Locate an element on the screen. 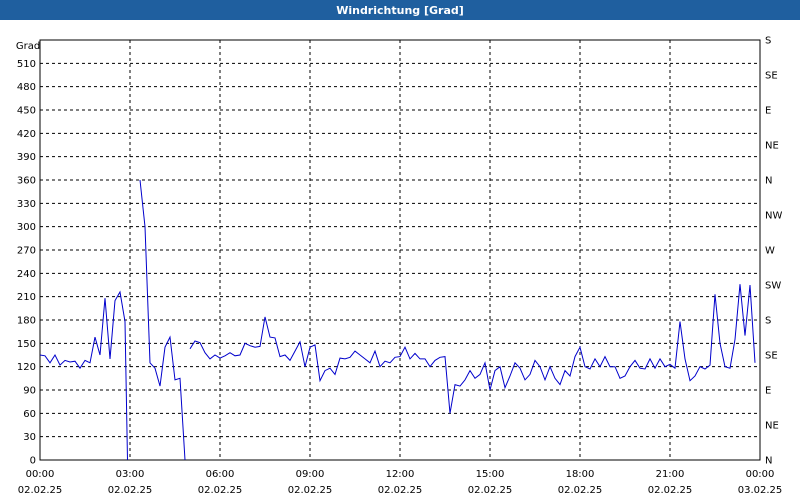 The width and height of the screenshot is (800, 500). y-tick-label: 450 is located at coordinates (26, 111).